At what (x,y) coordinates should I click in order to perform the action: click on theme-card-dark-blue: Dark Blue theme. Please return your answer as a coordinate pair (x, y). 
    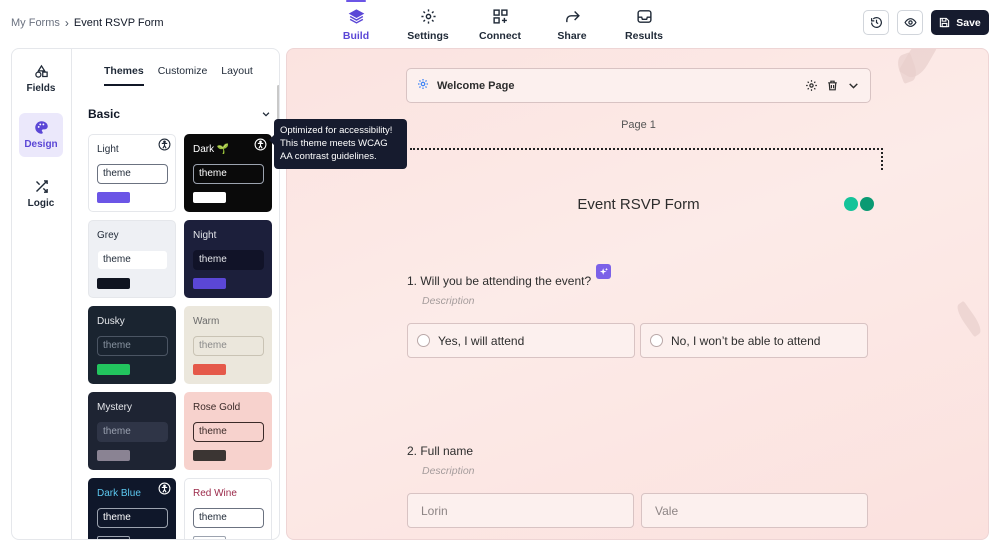
    Looking at the image, I should click on (132, 508).